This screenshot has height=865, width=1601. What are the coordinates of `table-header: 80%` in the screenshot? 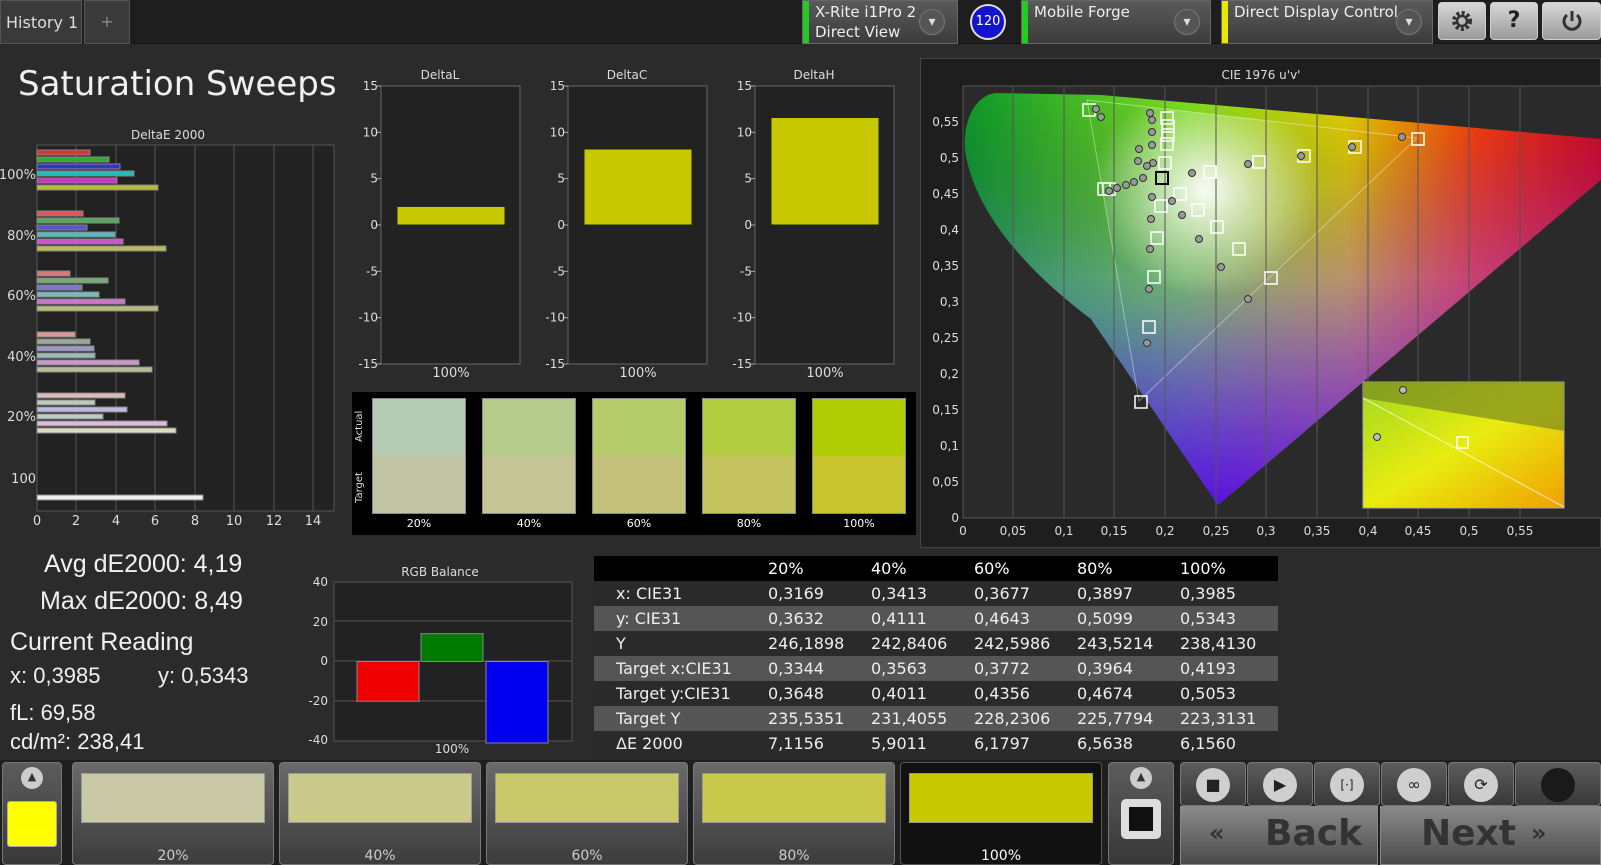 It's located at (1095, 568).